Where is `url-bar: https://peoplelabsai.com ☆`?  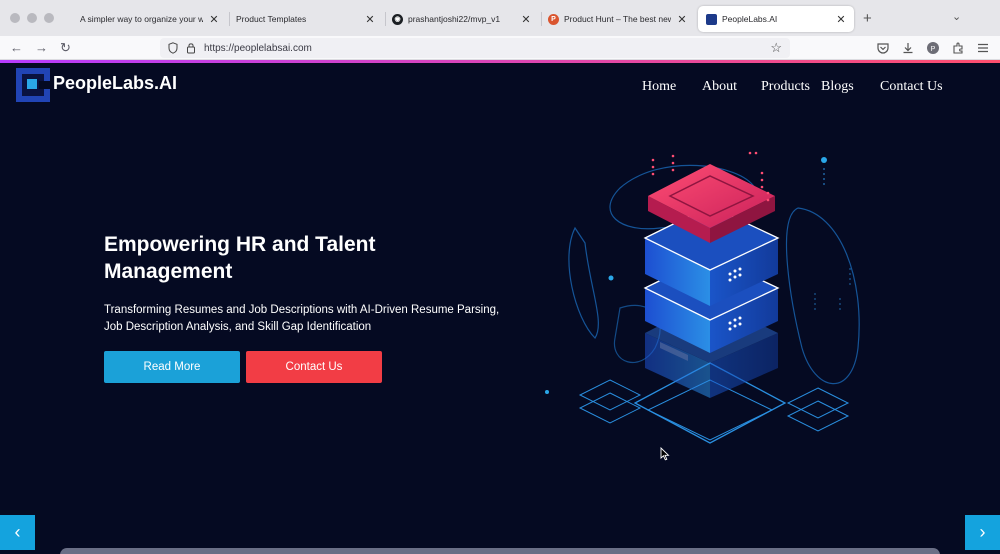
url-bar: https://peoplelabsai.com ☆ is located at coordinates (475, 48).